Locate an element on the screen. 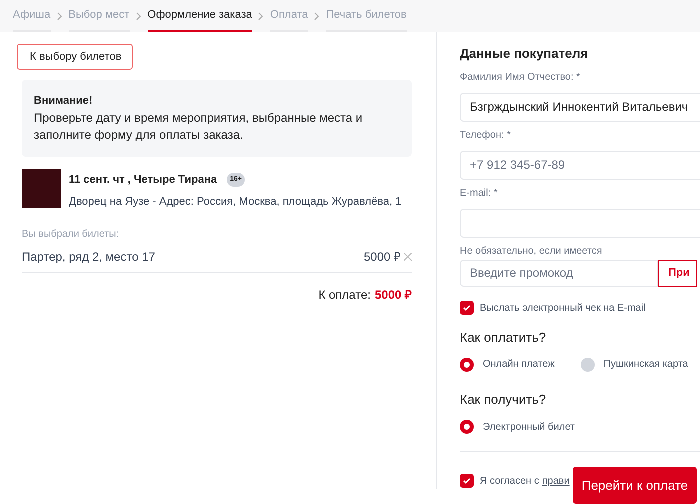 This screenshot has width=700, height=504. photo-placeholder is located at coordinates (41, 188).